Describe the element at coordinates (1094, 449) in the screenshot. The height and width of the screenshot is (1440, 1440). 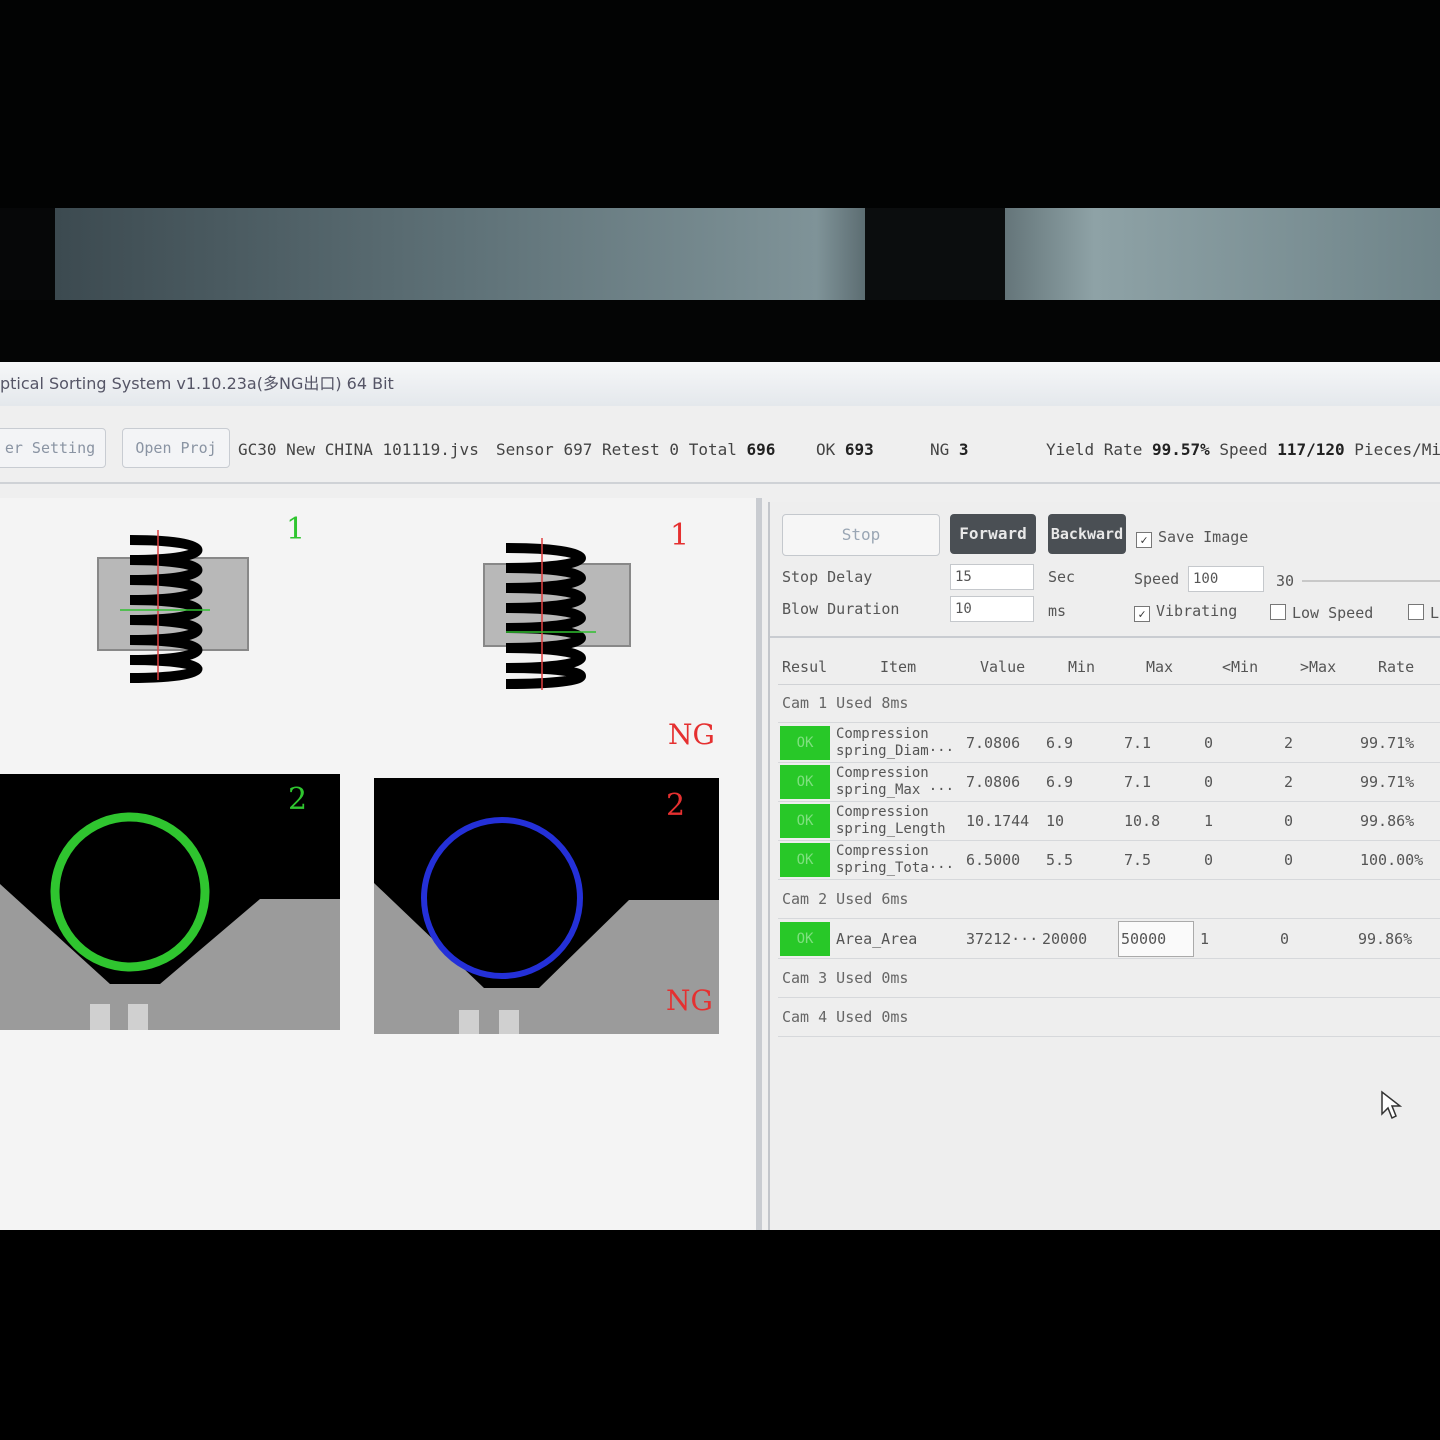
I see `yield-label: Yield Rate` at that location.